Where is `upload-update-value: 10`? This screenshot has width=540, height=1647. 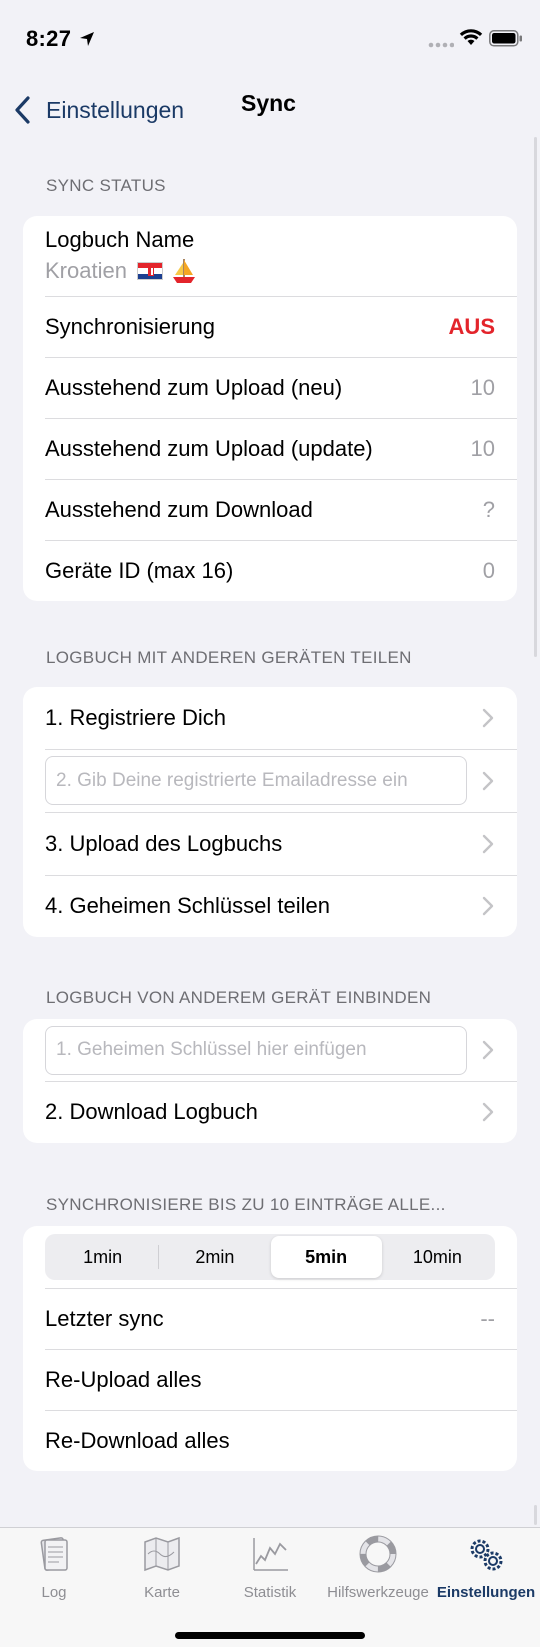 upload-update-value: 10 is located at coordinates (482, 448).